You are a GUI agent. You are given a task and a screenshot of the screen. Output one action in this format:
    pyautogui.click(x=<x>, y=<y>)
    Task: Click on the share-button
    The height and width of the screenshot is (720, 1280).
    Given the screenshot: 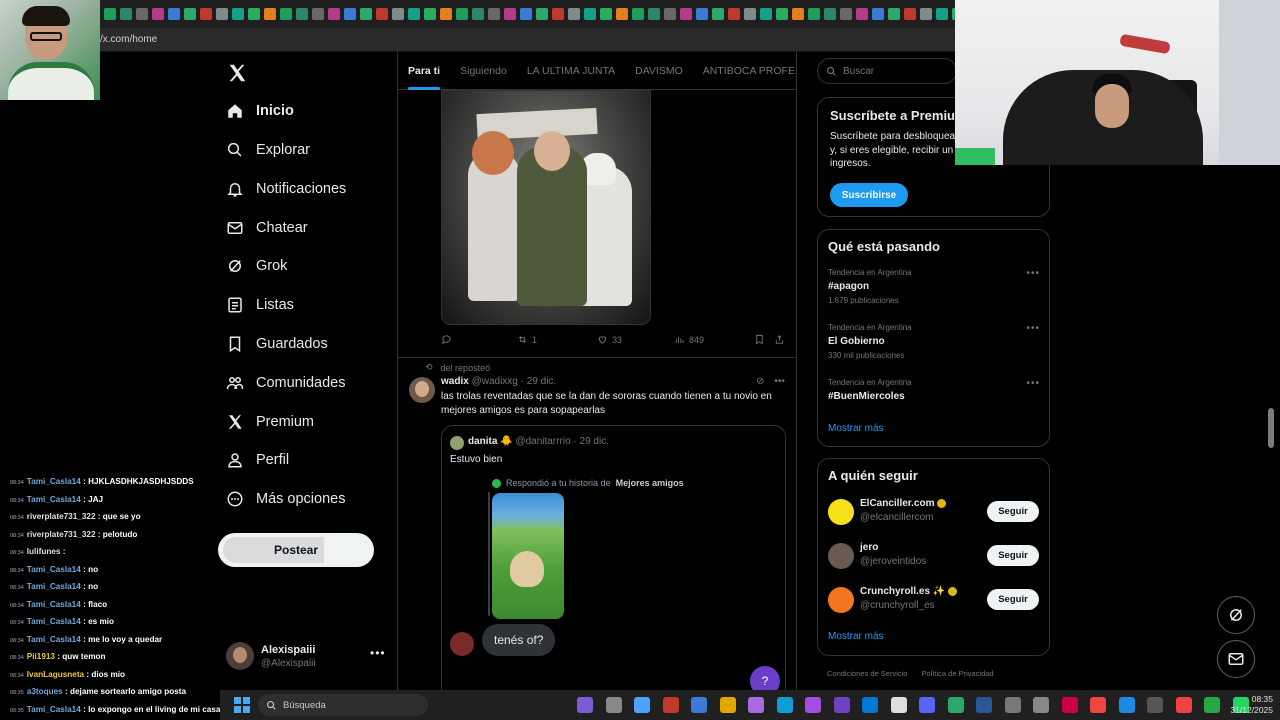 What is the action you would take?
    pyautogui.click(x=779, y=339)
    